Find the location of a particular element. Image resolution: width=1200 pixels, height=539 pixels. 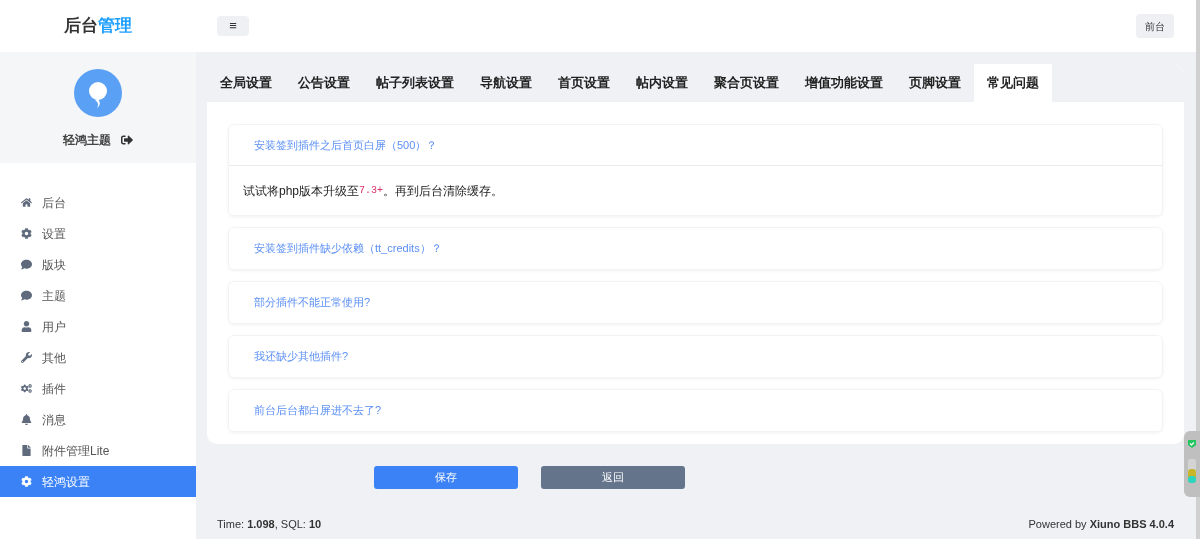

save-button: 保存 is located at coordinates (446, 477).